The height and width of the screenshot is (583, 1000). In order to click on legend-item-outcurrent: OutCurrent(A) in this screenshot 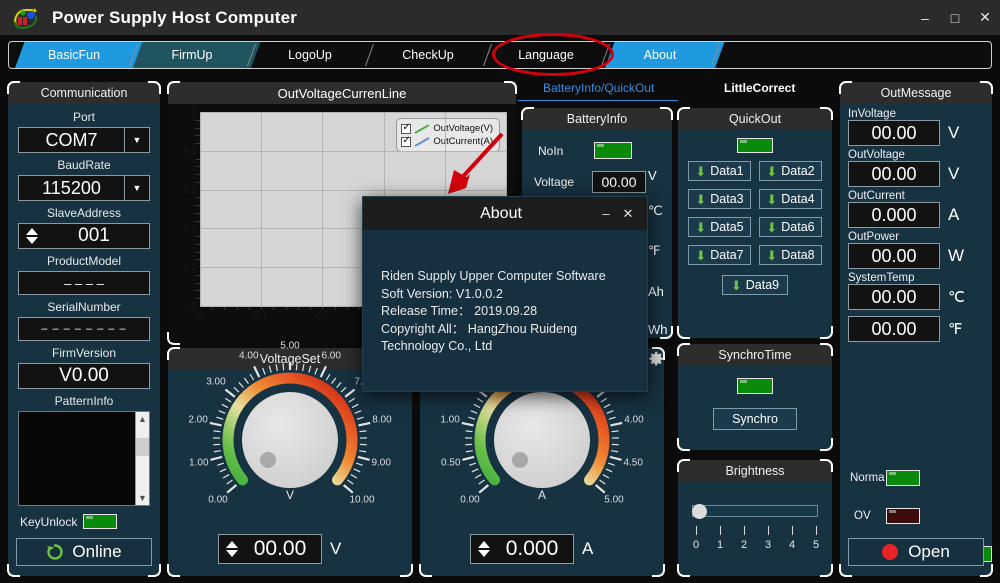, I will do `click(447, 141)`.